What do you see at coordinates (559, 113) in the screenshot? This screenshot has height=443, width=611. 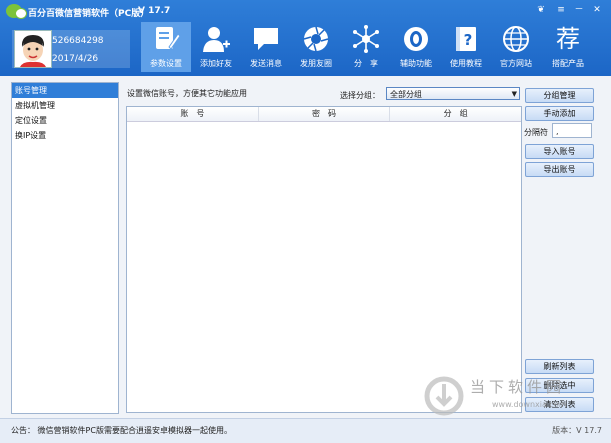 I see `manual-add-button: 手动添加` at bounding box center [559, 113].